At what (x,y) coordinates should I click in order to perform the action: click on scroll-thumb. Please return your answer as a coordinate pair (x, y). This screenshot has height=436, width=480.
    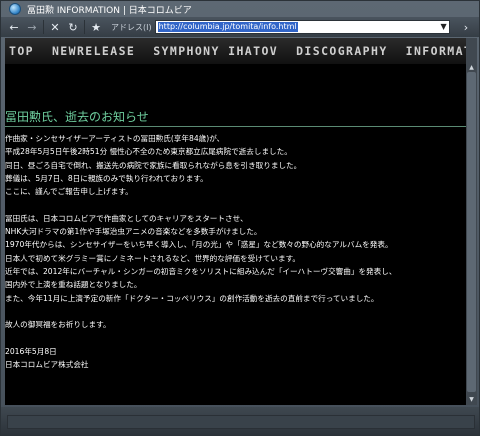
    Looking at the image, I should click on (471, 232).